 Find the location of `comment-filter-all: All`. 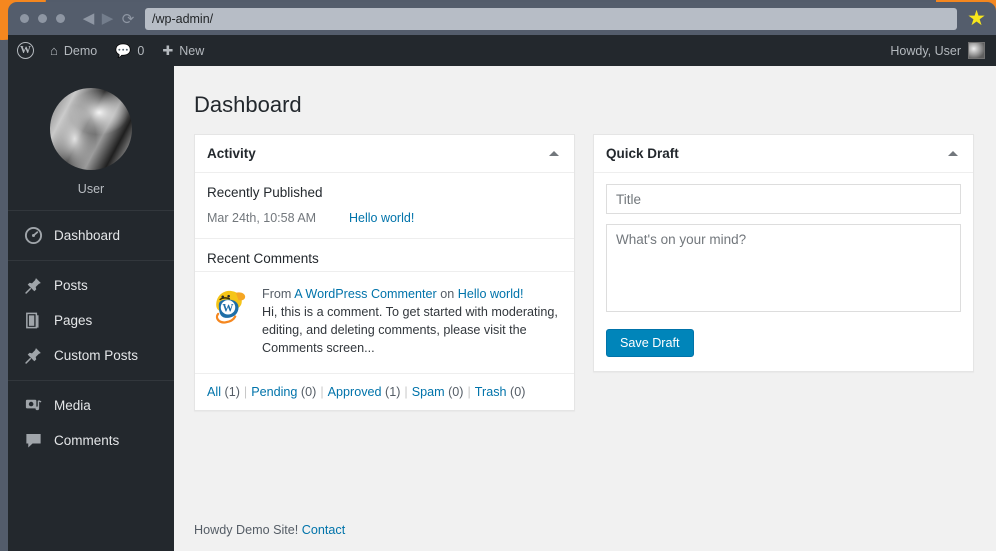

comment-filter-all: All is located at coordinates (214, 392).